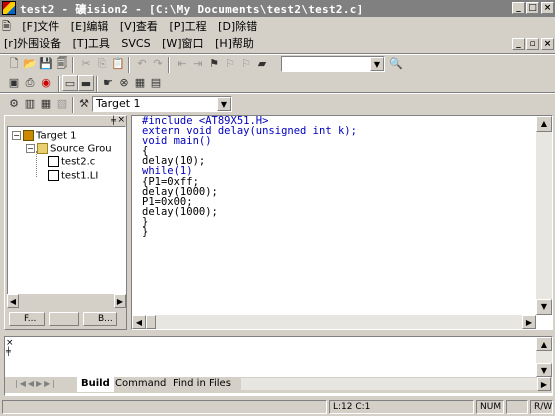 The height and width of the screenshot is (416, 555). Describe the element at coordinates (532, 44) in the screenshot. I see `doc-restore-button: ▫` at that location.